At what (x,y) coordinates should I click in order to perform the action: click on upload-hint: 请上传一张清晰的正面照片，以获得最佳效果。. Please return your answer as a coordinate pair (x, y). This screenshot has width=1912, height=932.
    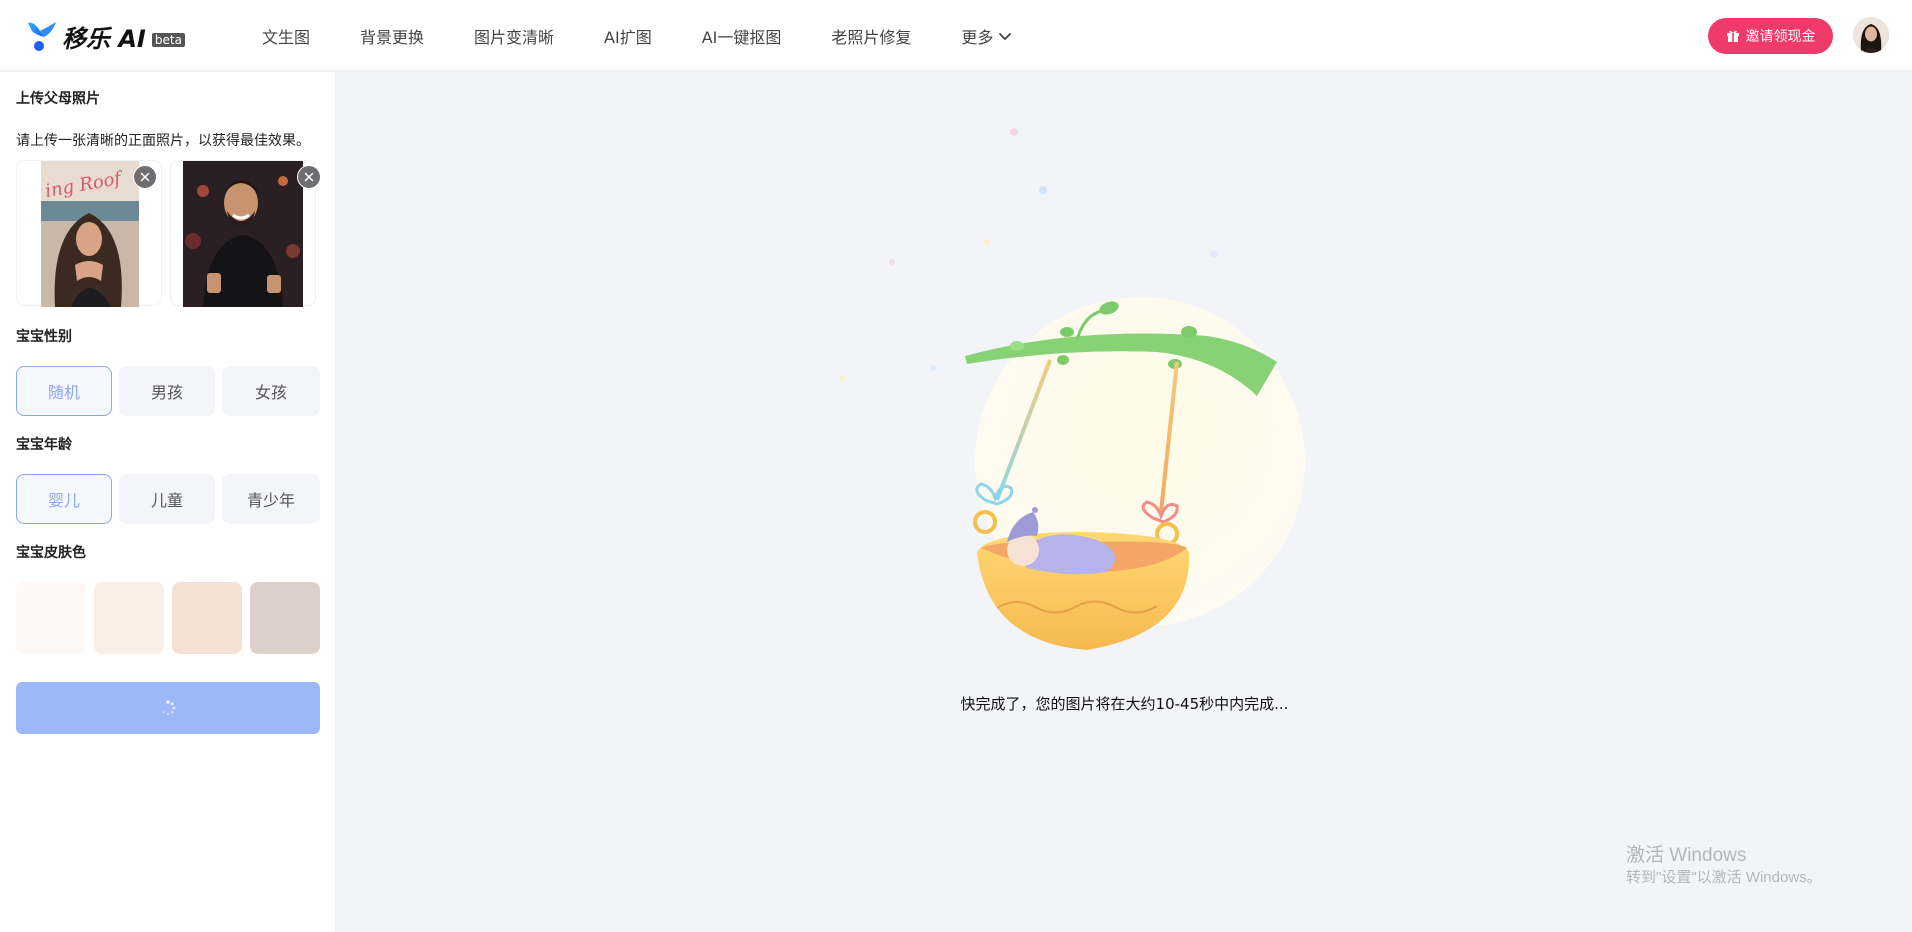
    Looking at the image, I should click on (163, 141).